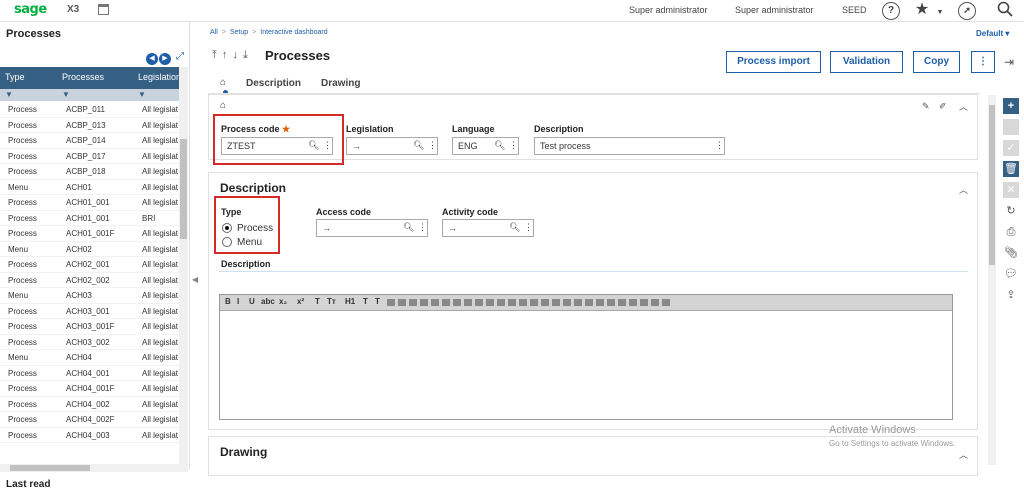 This screenshot has height=490, width=1024. I want to click on editor-format-button: B, so click(228, 301).